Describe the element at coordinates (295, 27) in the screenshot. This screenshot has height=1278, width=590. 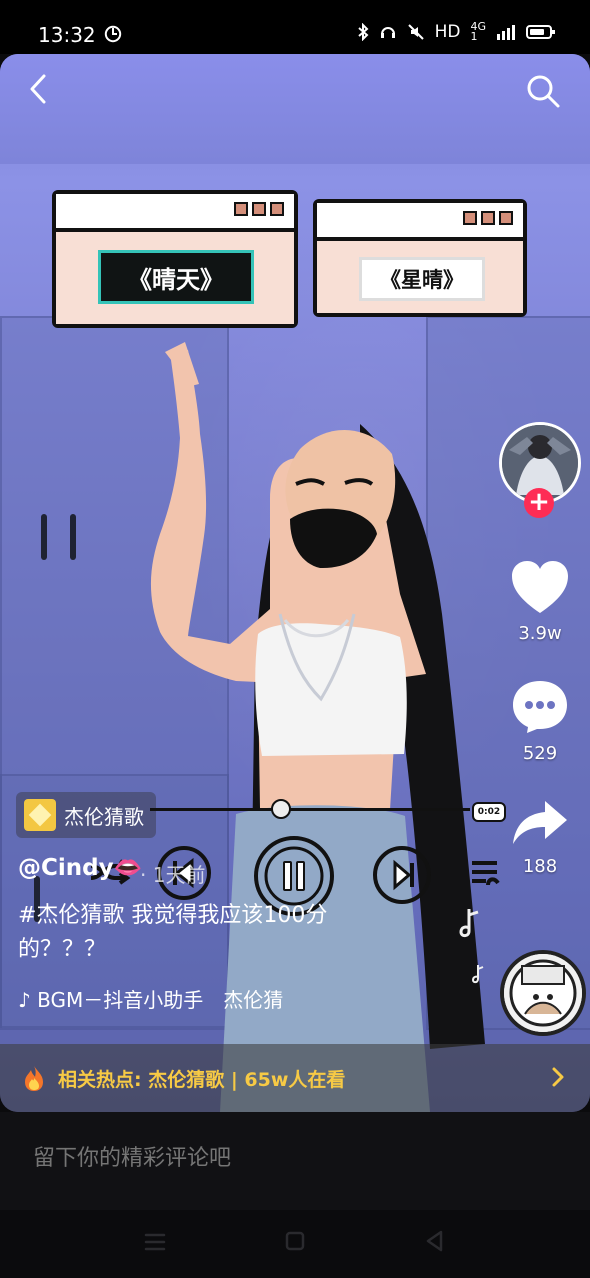
I see `status-bar: 13:32 HD 4G 1` at that location.